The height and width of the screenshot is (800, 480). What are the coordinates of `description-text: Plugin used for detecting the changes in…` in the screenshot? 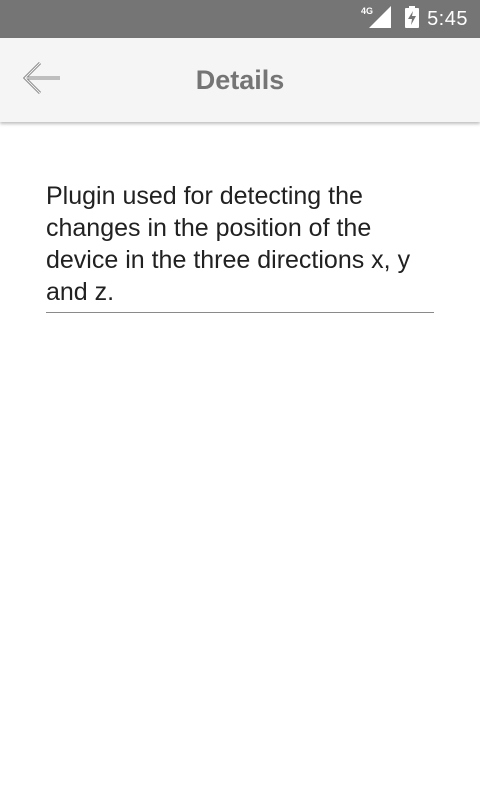 It's located at (240, 246).